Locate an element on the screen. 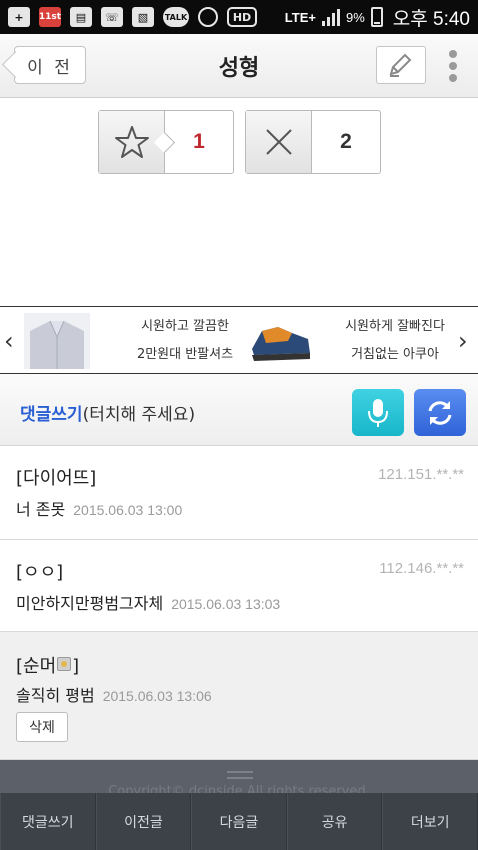  more-menu-icon is located at coordinates (453, 66).